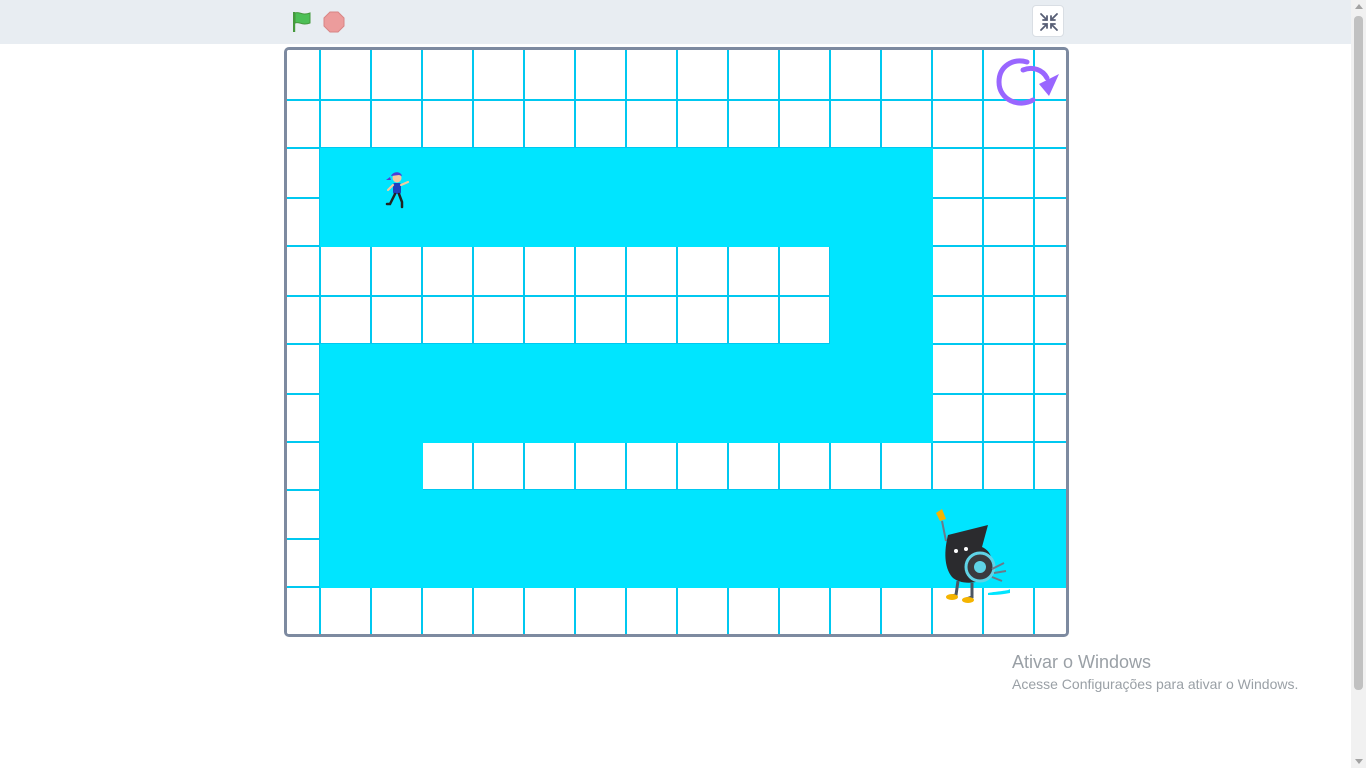  Describe the element at coordinates (1359, 761) in the screenshot. I see `scroll-down-arrow-icon` at that location.